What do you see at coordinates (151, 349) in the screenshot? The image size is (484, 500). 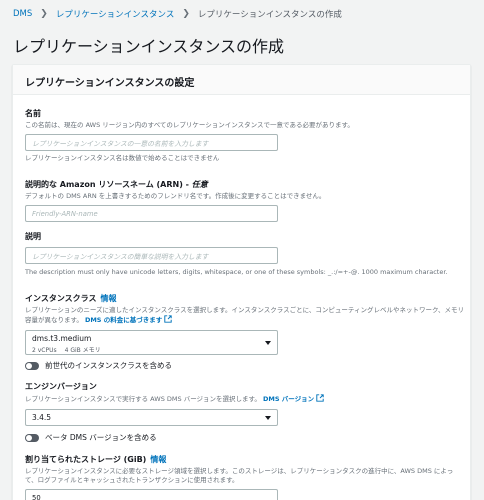 I see `instance-class-specs: 2 vCPUs 4 GiB メモリ` at bounding box center [151, 349].